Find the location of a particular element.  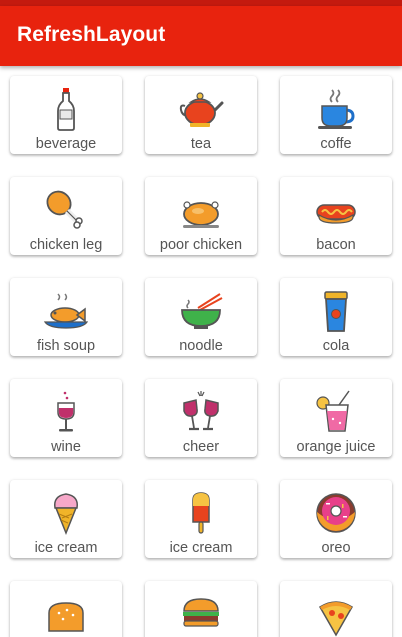

grid-item-fish-soup: fish soup is located at coordinates (66, 317).